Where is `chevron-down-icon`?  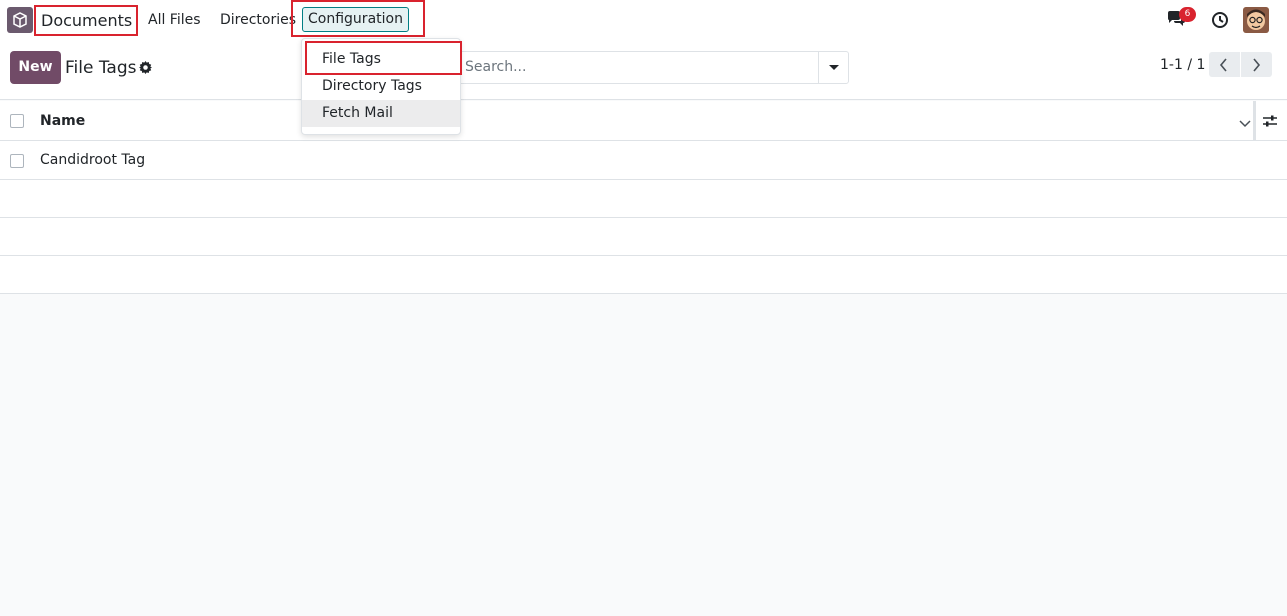 chevron-down-icon is located at coordinates (1245, 124).